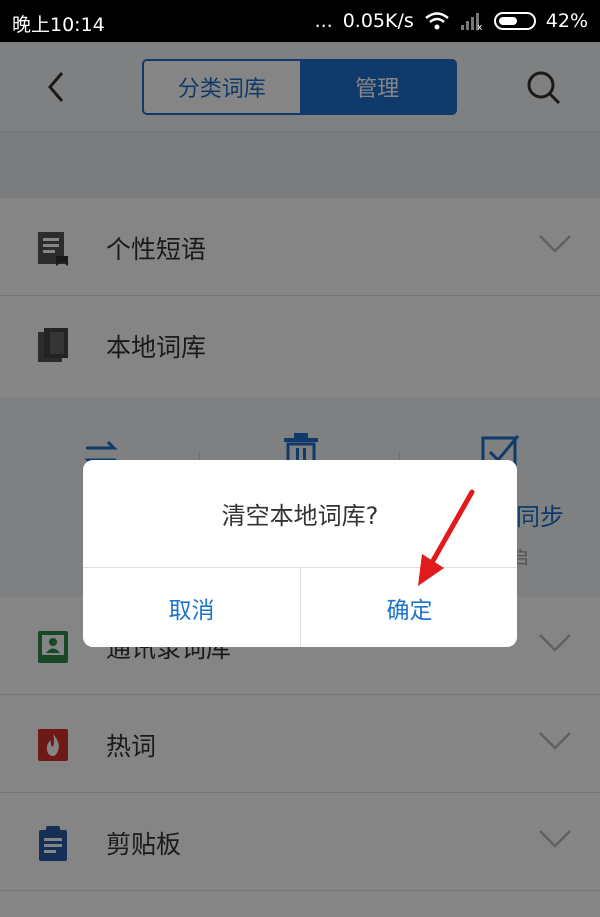 Image resolution: width=600 pixels, height=917 pixels. Describe the element at coordinates (58, 25) in the screenshot. I see `status-time: 晚上10:14` at that location.